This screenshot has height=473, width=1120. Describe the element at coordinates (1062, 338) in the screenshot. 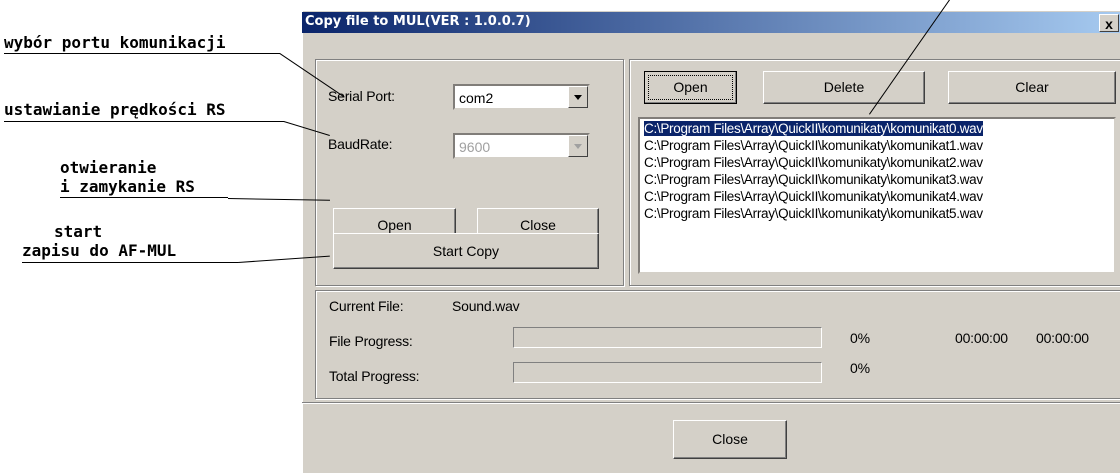

I see `total-time: 00:00:00` at that location.